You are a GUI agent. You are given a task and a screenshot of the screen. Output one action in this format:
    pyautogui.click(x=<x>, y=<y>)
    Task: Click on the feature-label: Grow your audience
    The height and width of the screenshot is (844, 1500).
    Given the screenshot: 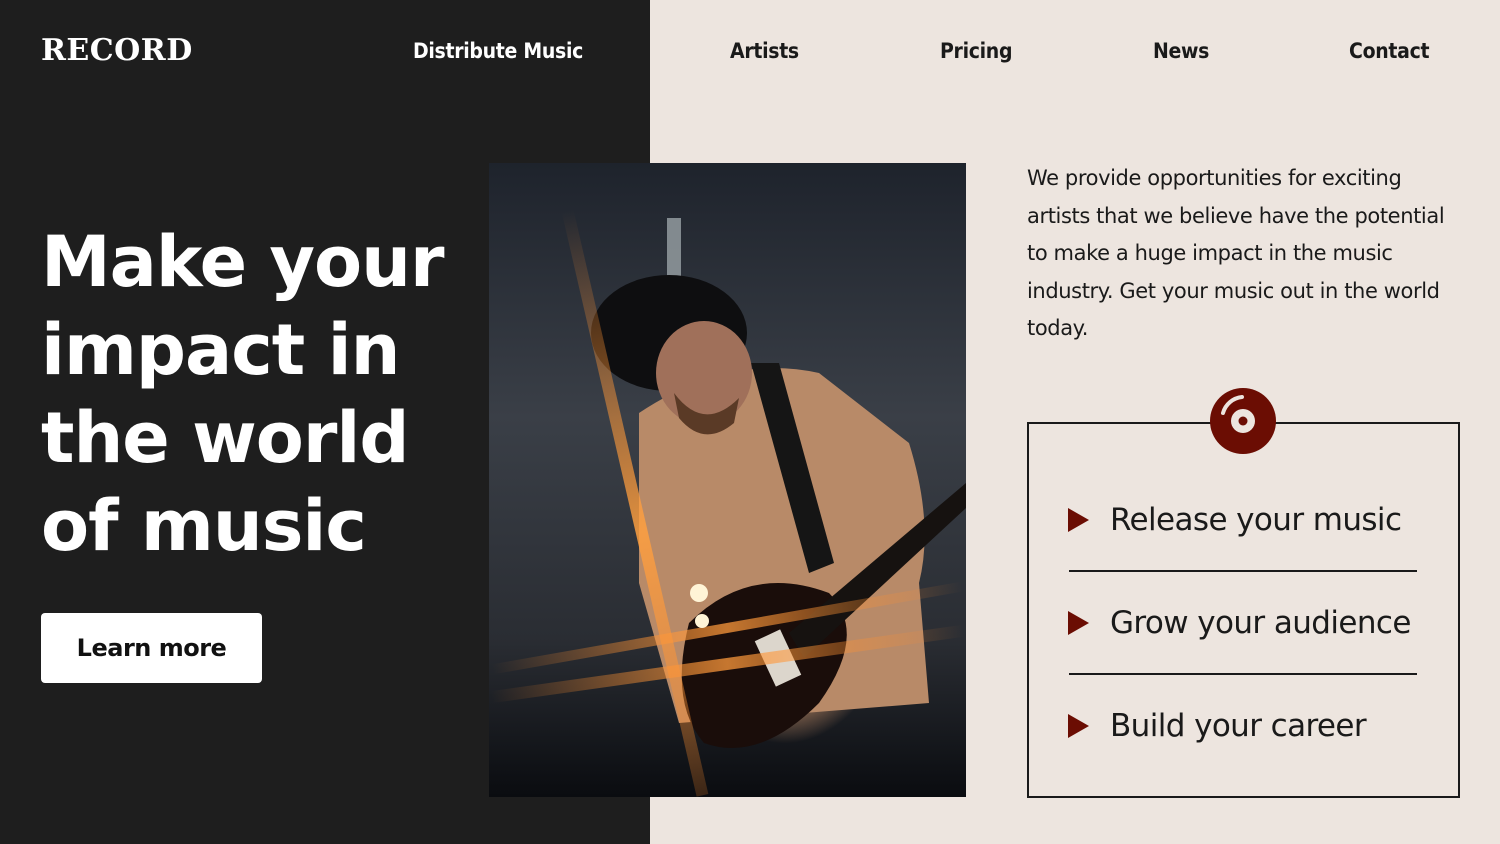 What is the action you would take?
    pyautogui.click(x=1260, y=623)
    